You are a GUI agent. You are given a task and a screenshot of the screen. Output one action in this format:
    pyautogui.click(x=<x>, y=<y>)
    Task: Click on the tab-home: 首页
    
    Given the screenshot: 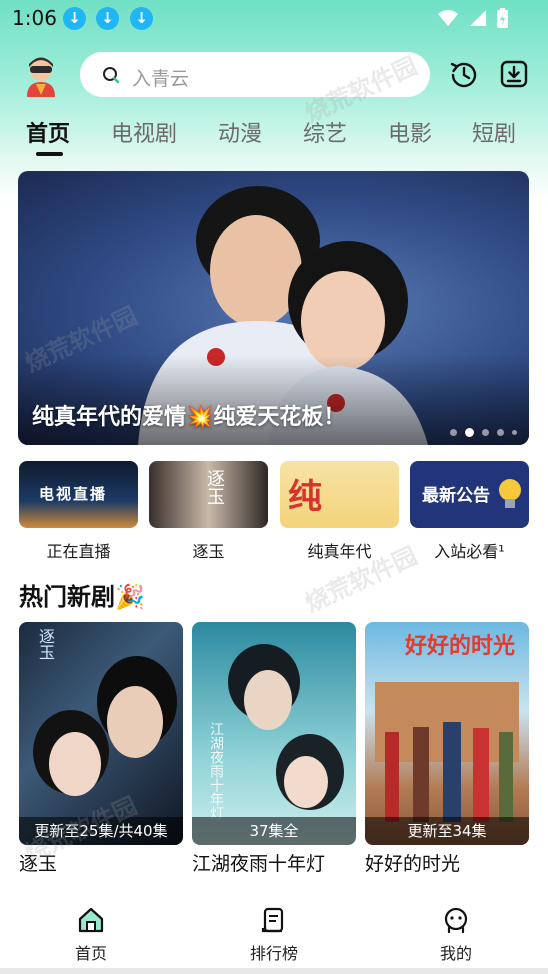 What is the action you would take?
    pyautogui.click(x=48, y=132)
    